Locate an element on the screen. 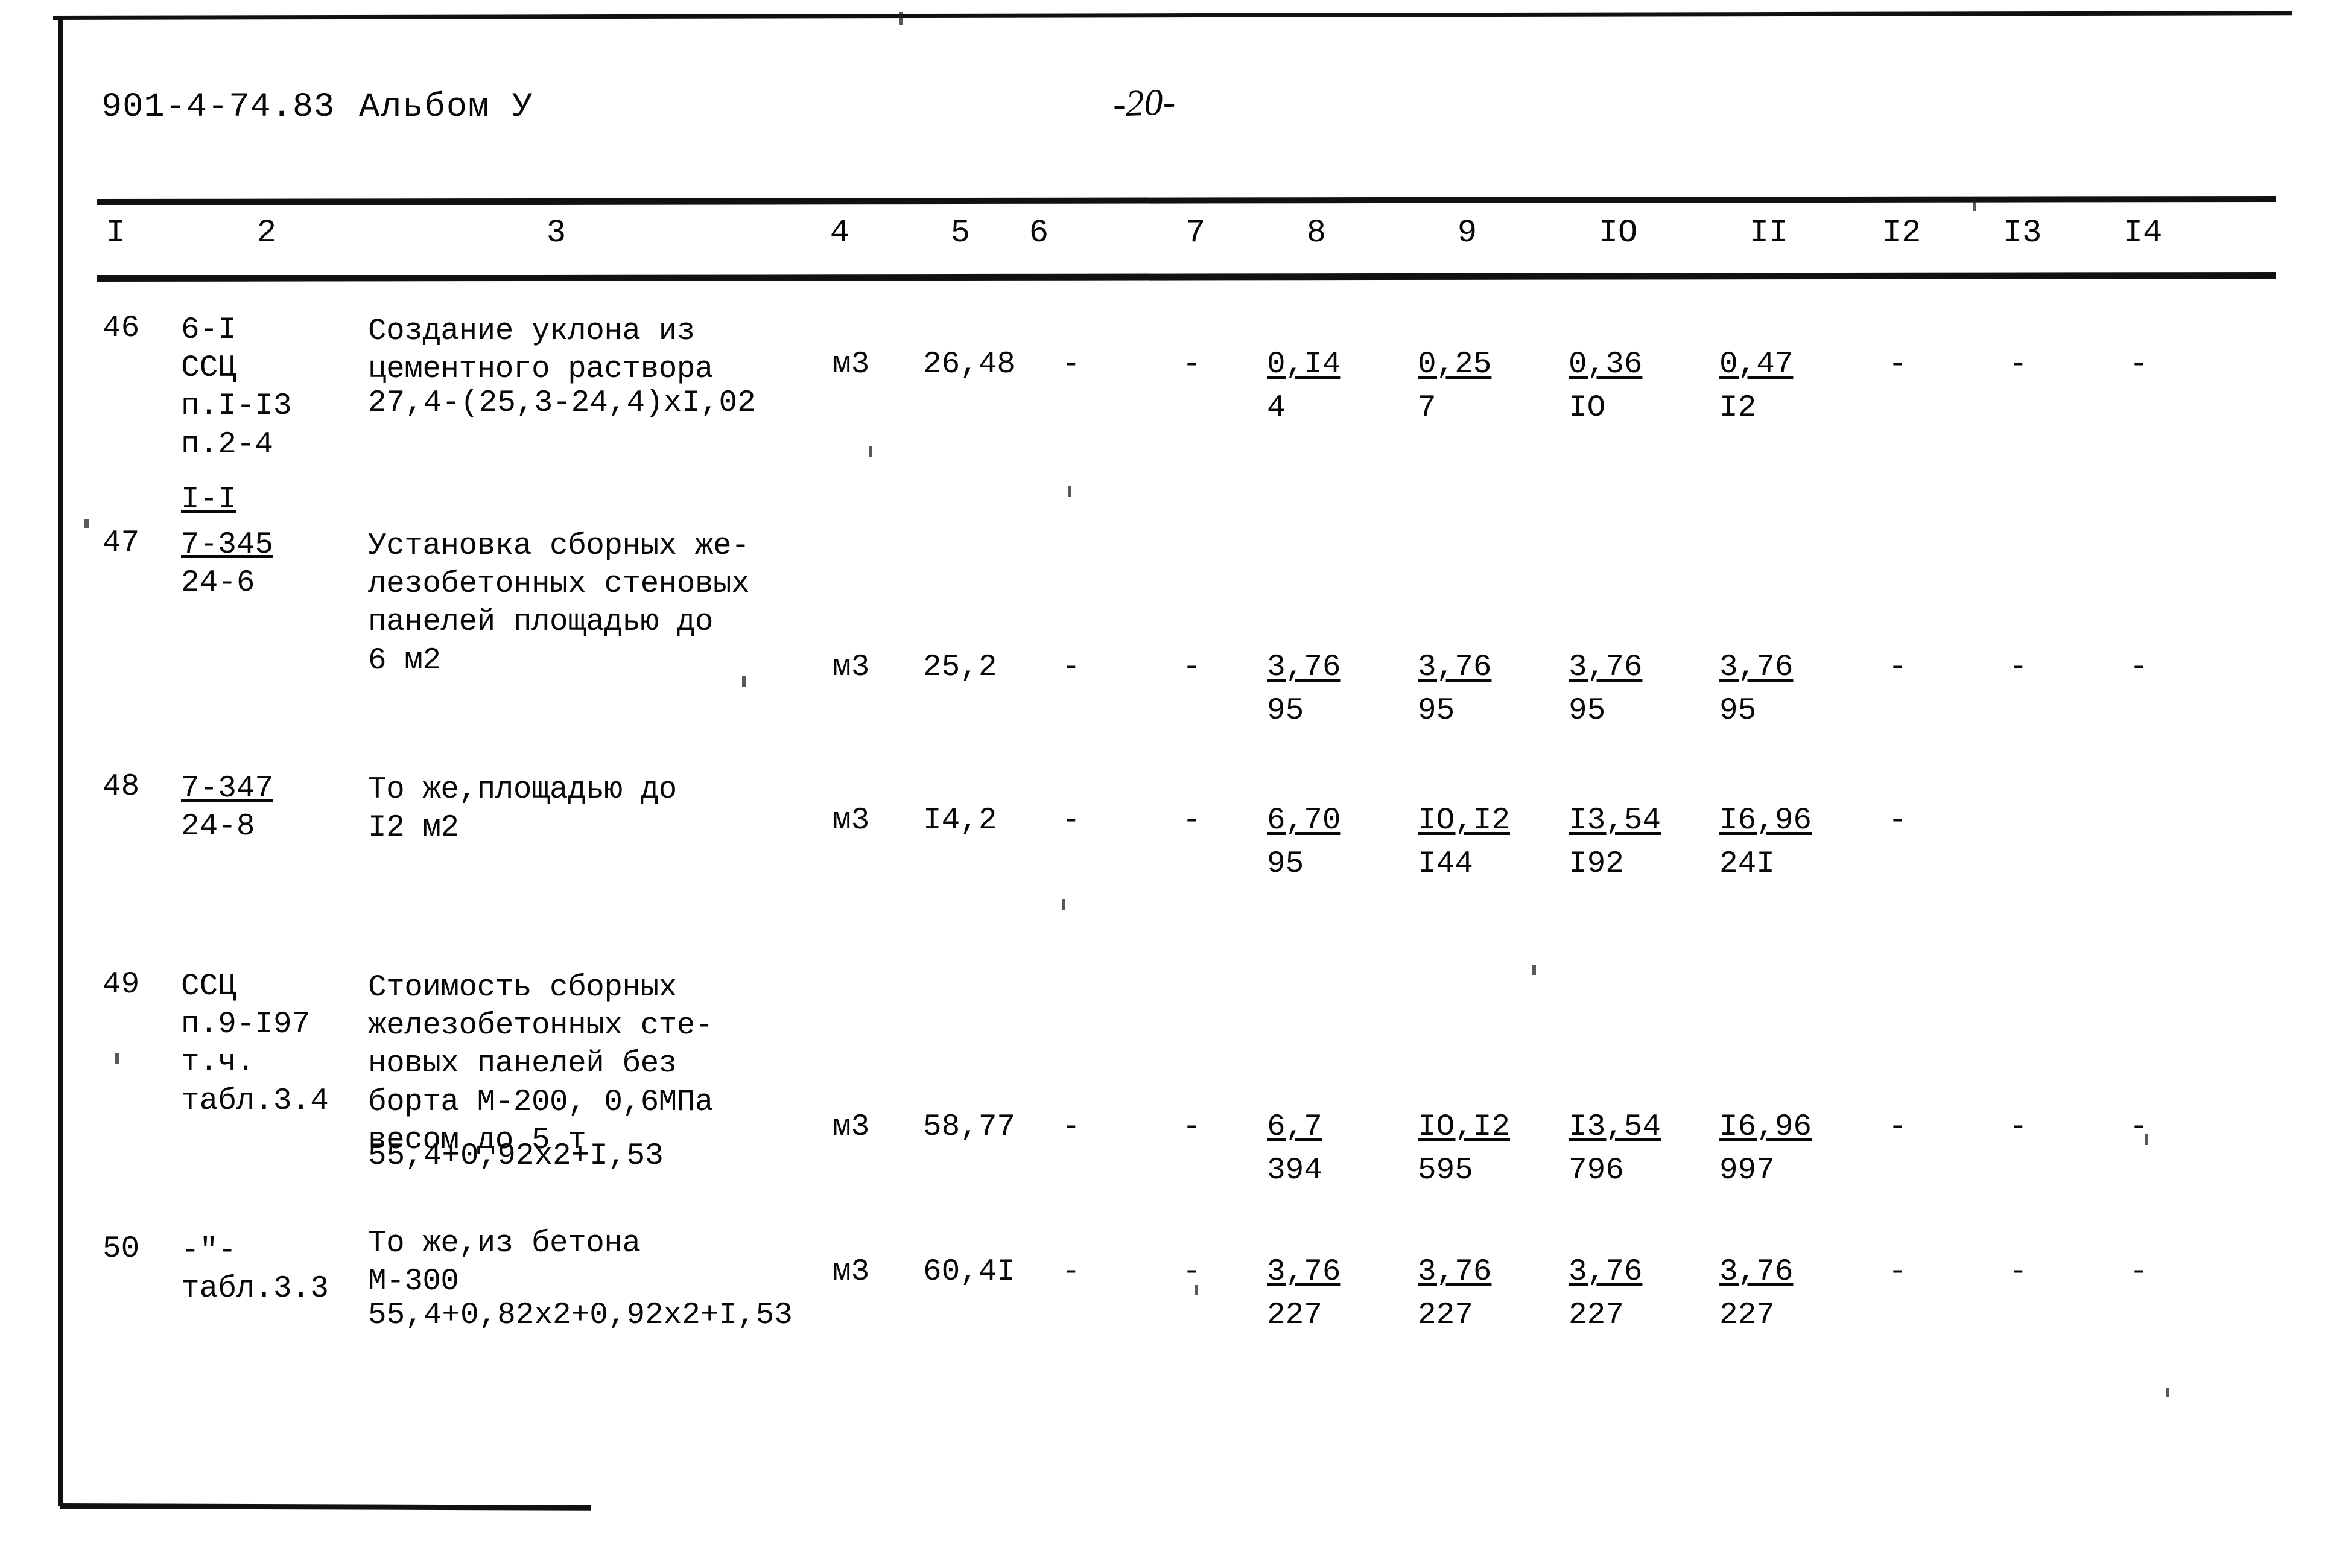 This screenshot has height=1568, width=2351. norm-code: -"- табл.3.3 is located at coordinates (255, 1270).